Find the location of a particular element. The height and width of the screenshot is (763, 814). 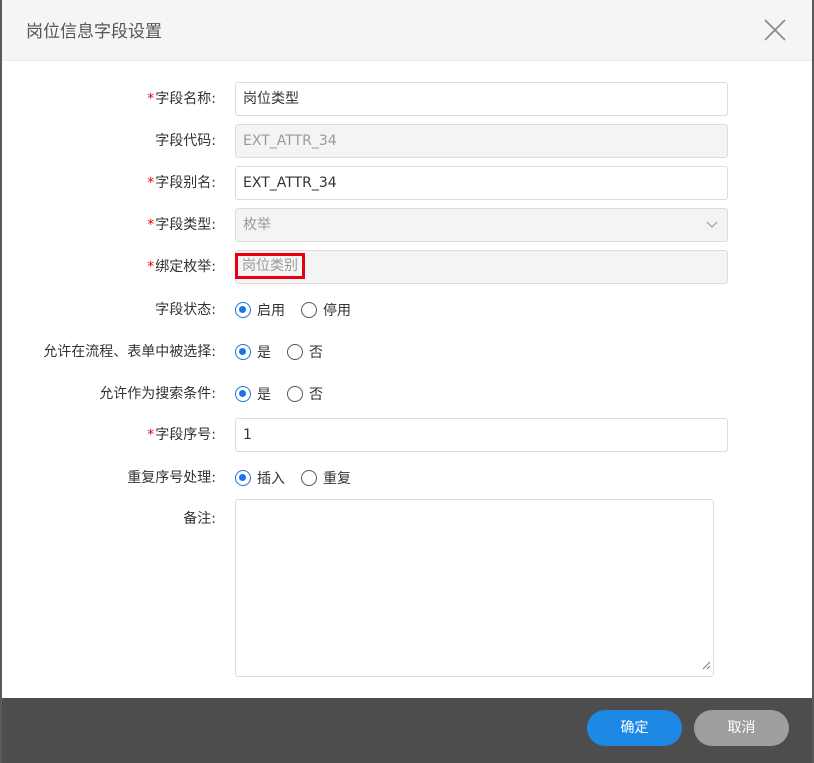

duplicate-handling-label: 重复序号处理: is located at coordinates (171, 478).